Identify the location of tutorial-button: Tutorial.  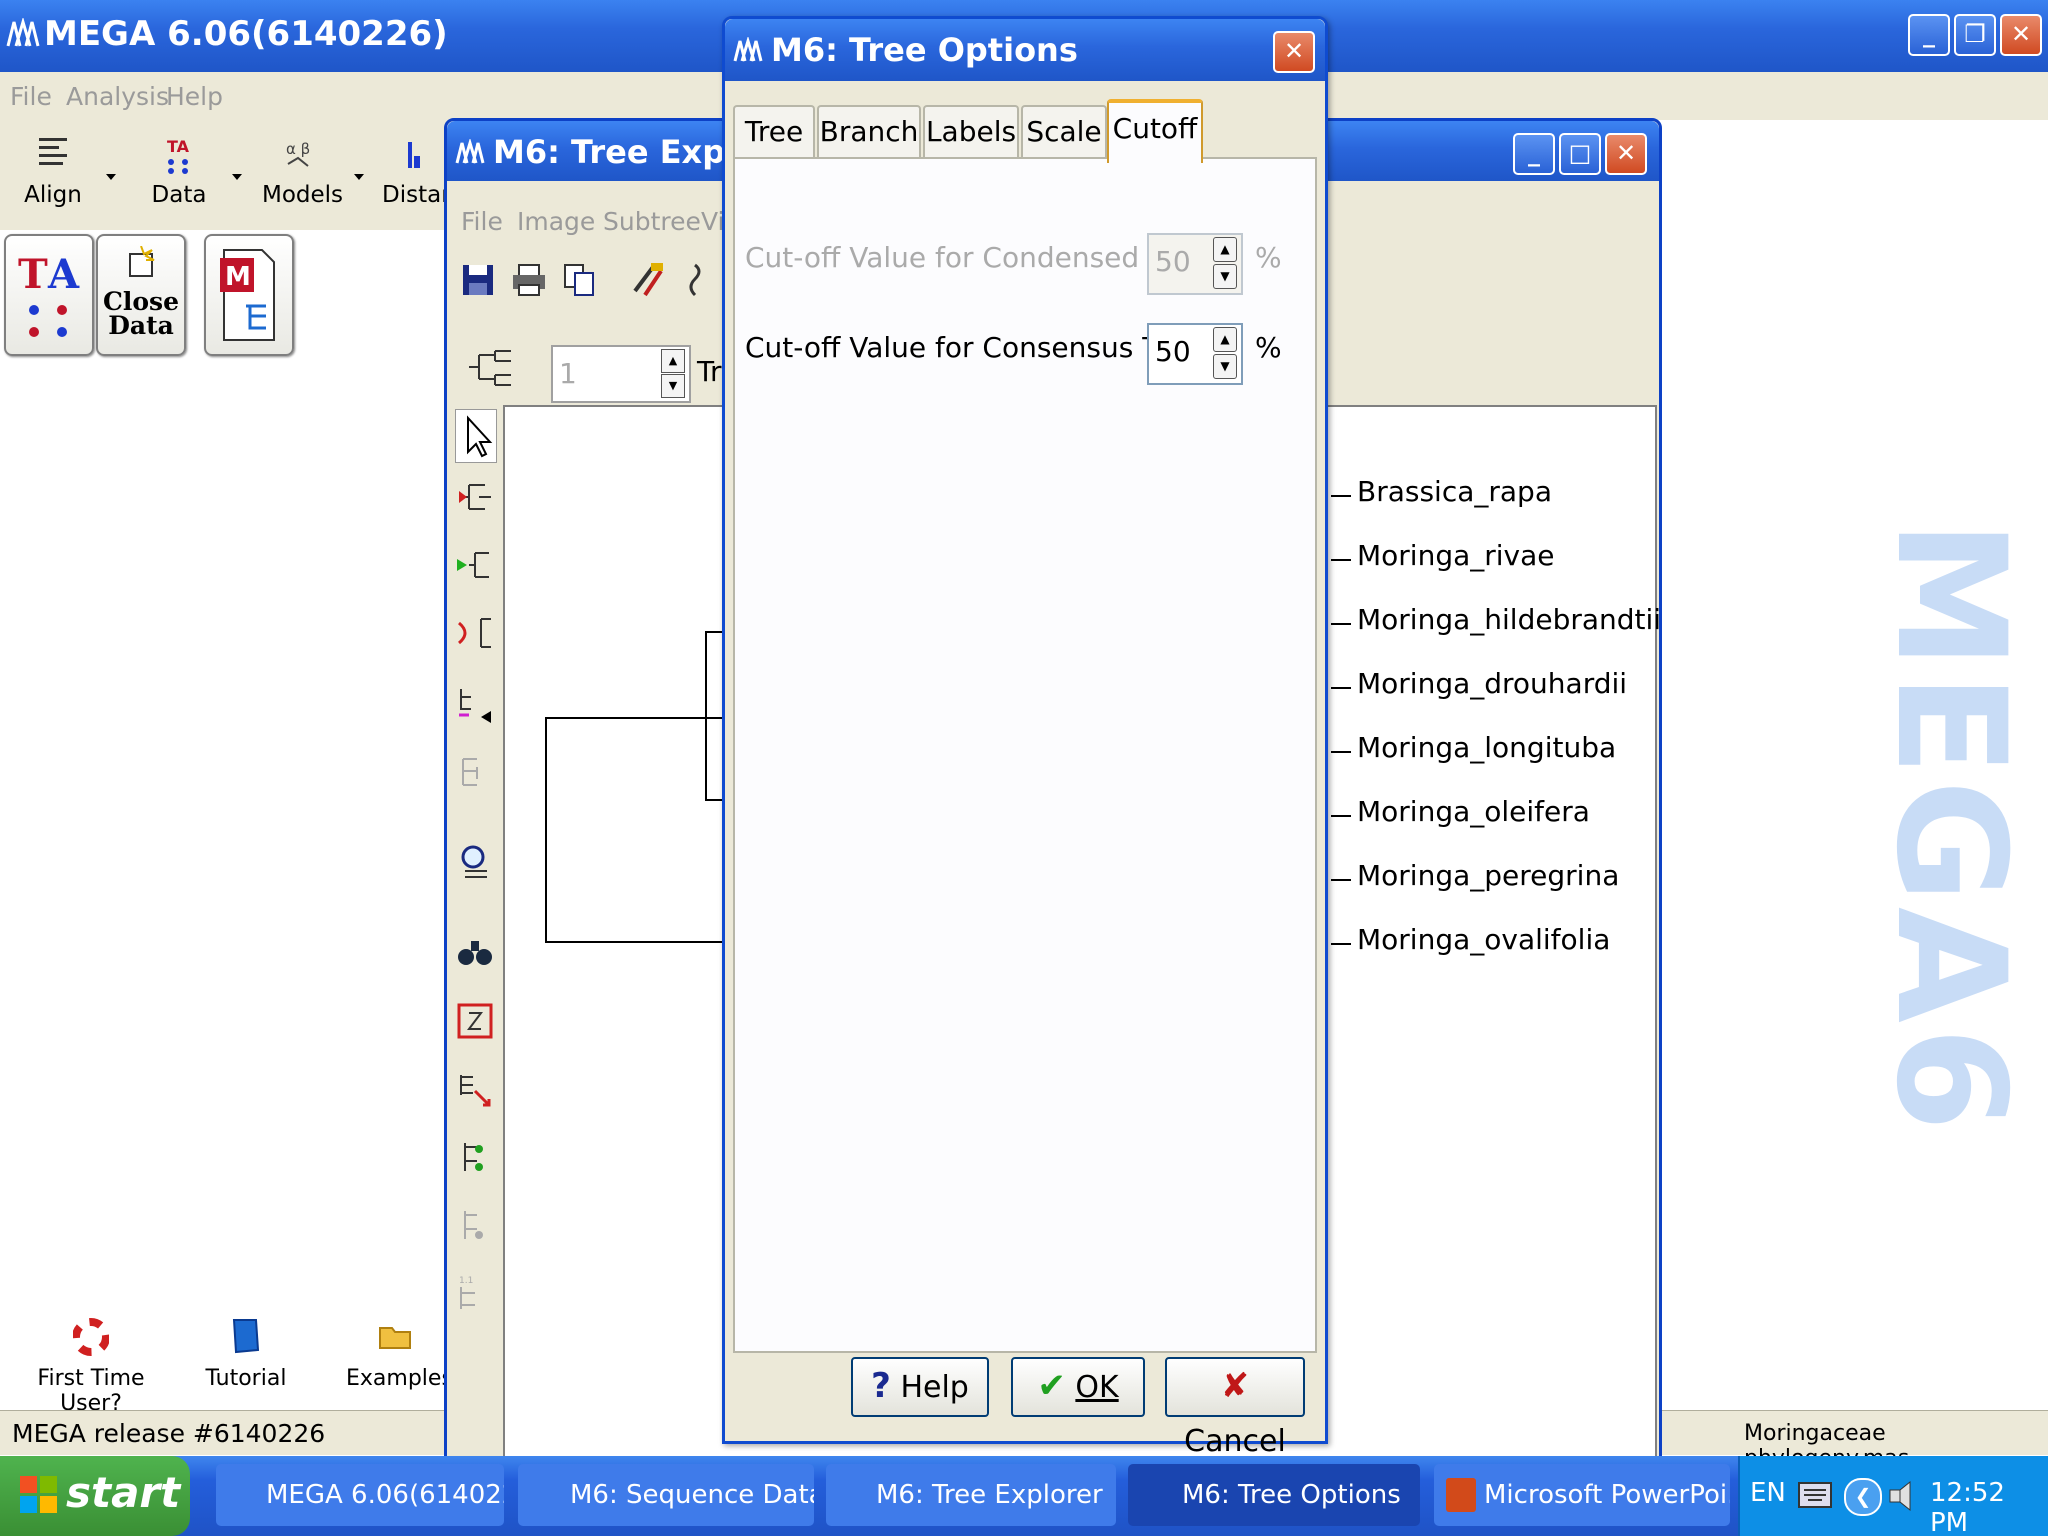
(246, 1350).